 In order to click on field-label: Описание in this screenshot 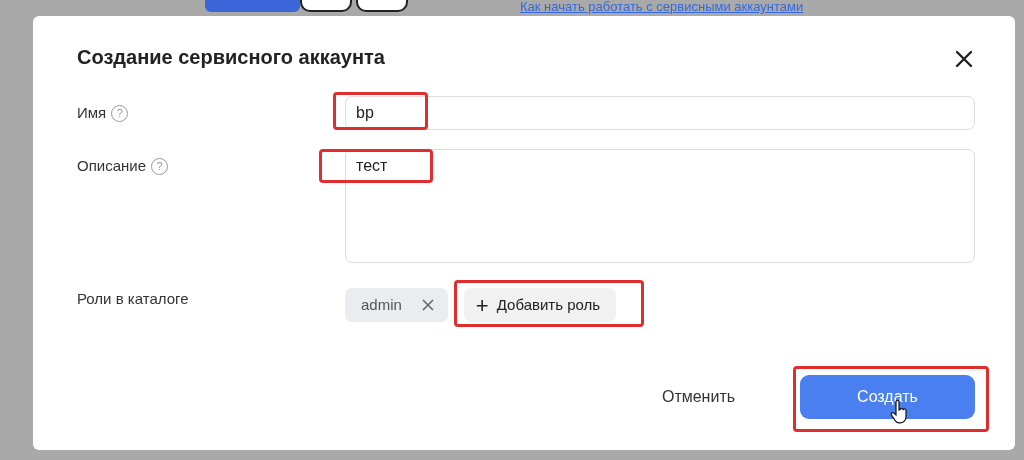, I will do `click(112, 165)`.